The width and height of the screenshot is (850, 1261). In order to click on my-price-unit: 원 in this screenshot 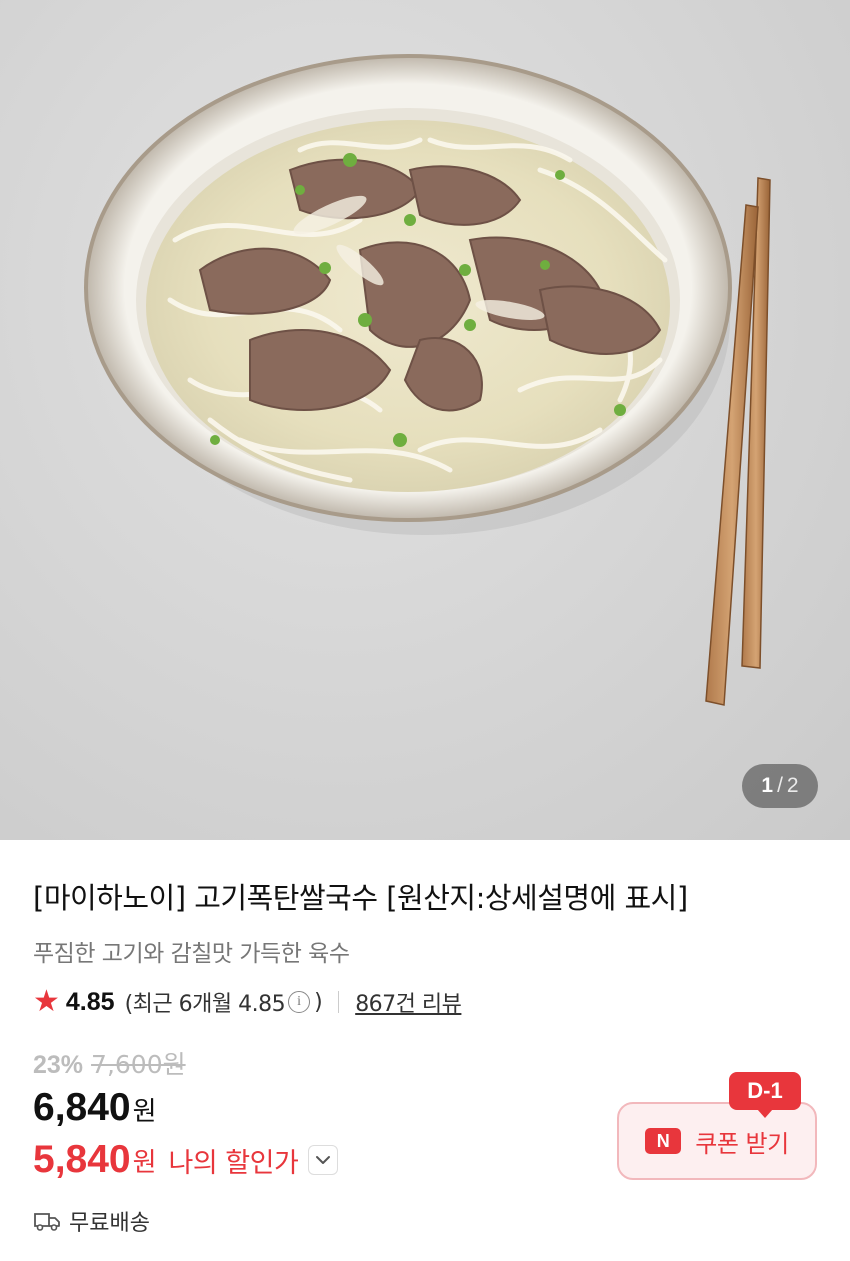, I will do `click(144, 1162)`.